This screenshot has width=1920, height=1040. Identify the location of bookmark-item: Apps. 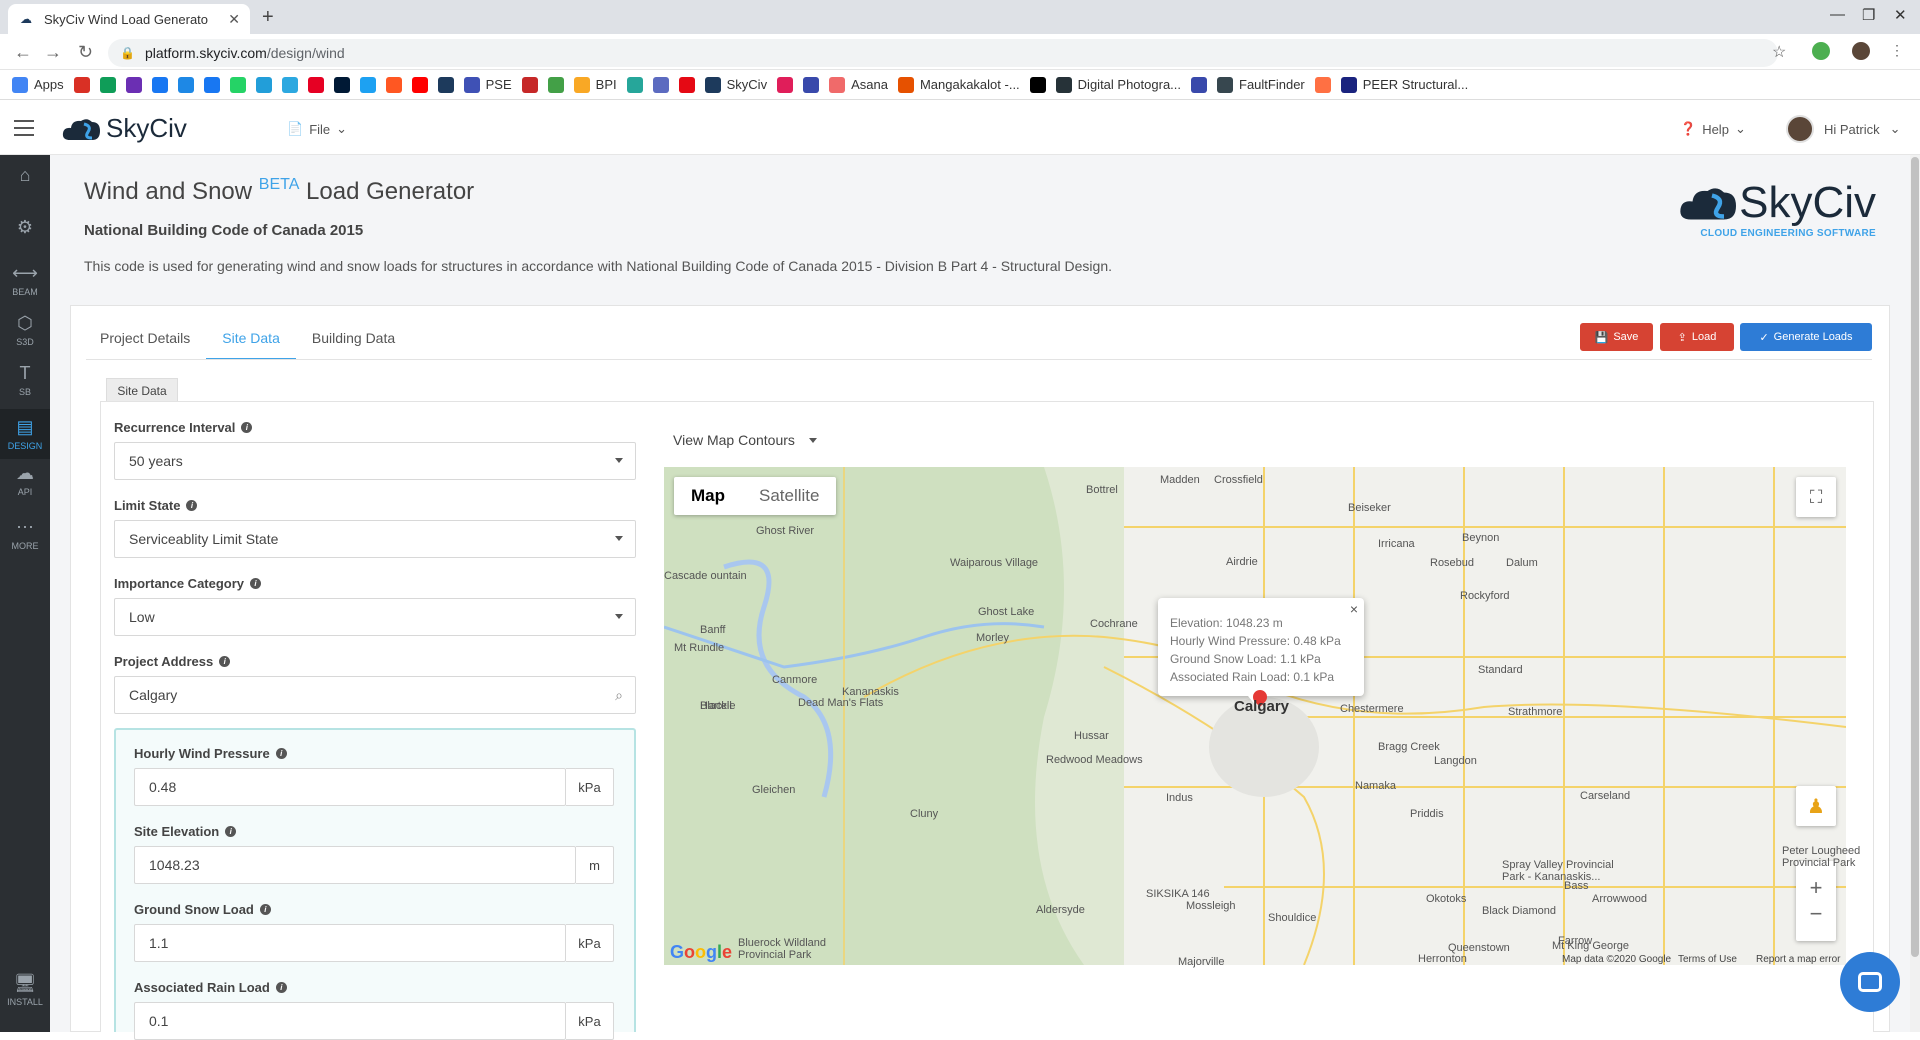
(38, 84).